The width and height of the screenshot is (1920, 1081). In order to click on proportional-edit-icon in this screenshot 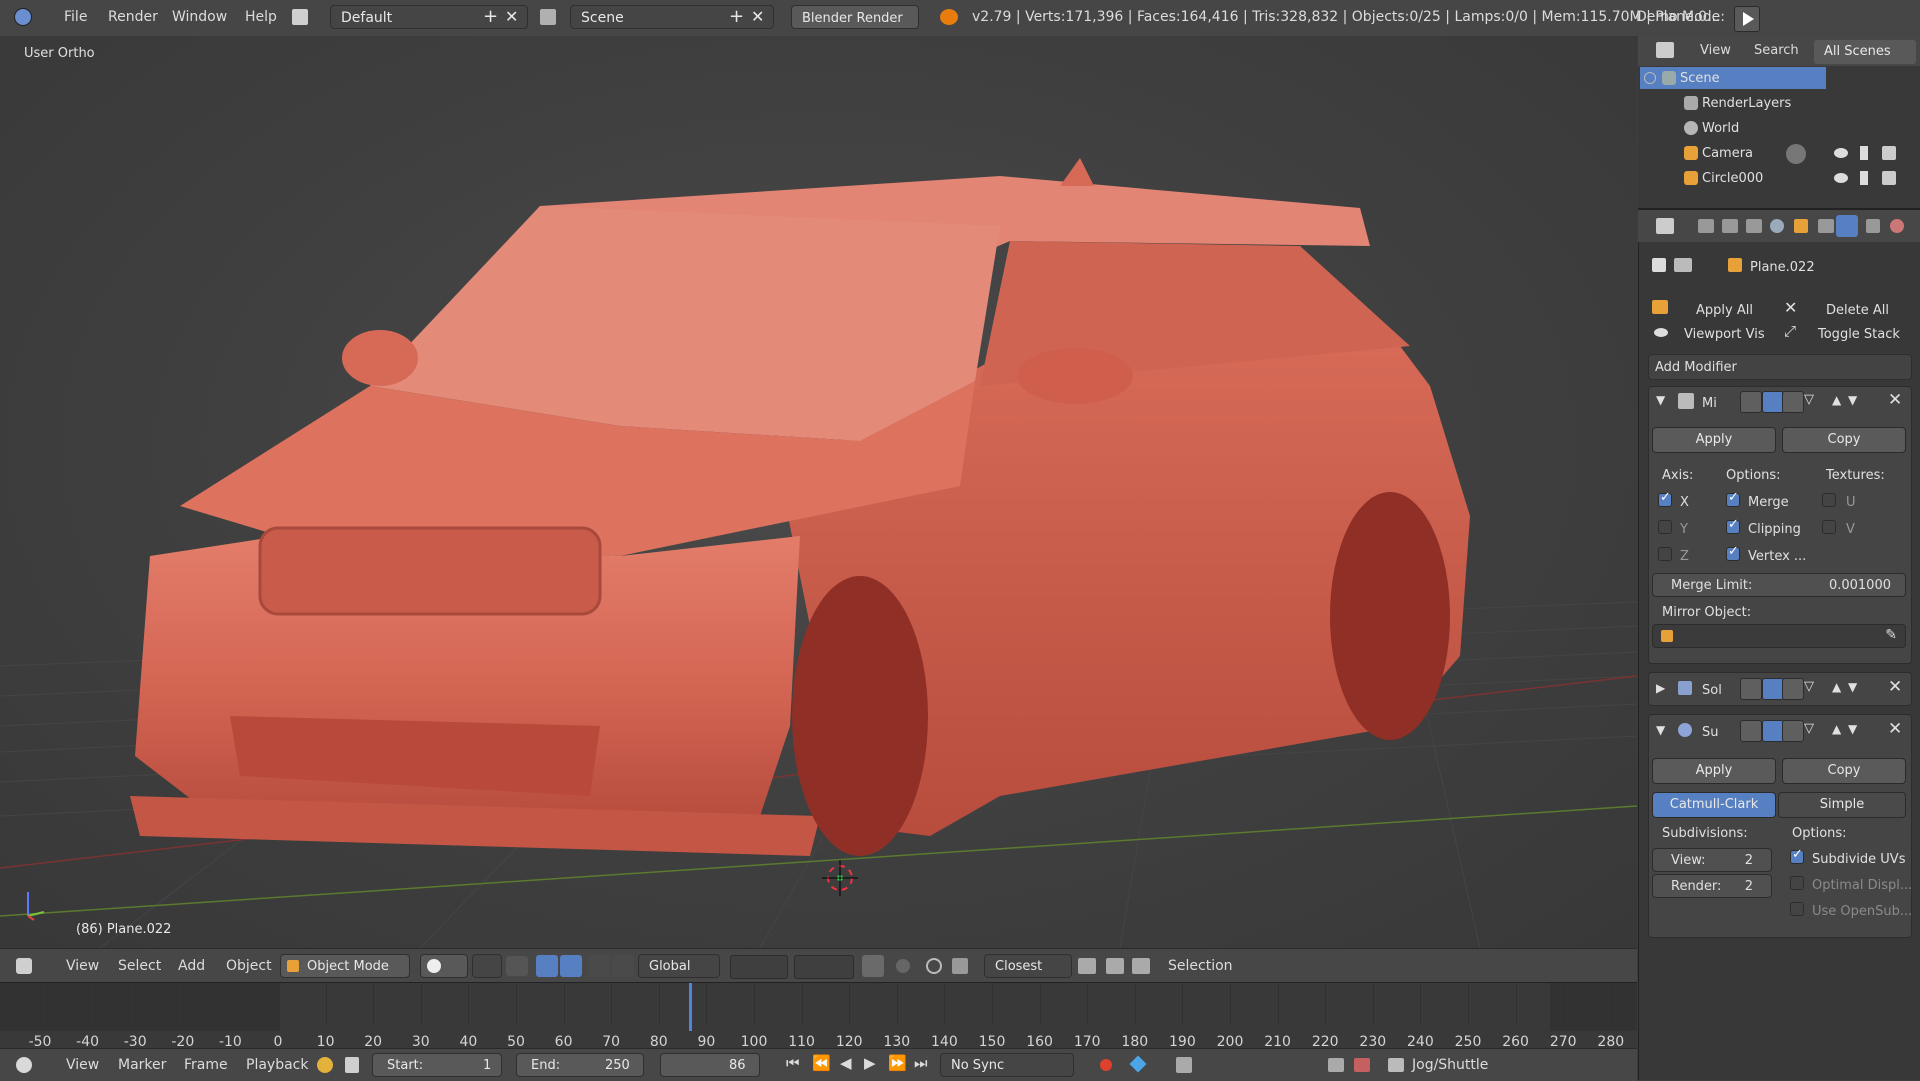, I will do `click(903, 966)`.